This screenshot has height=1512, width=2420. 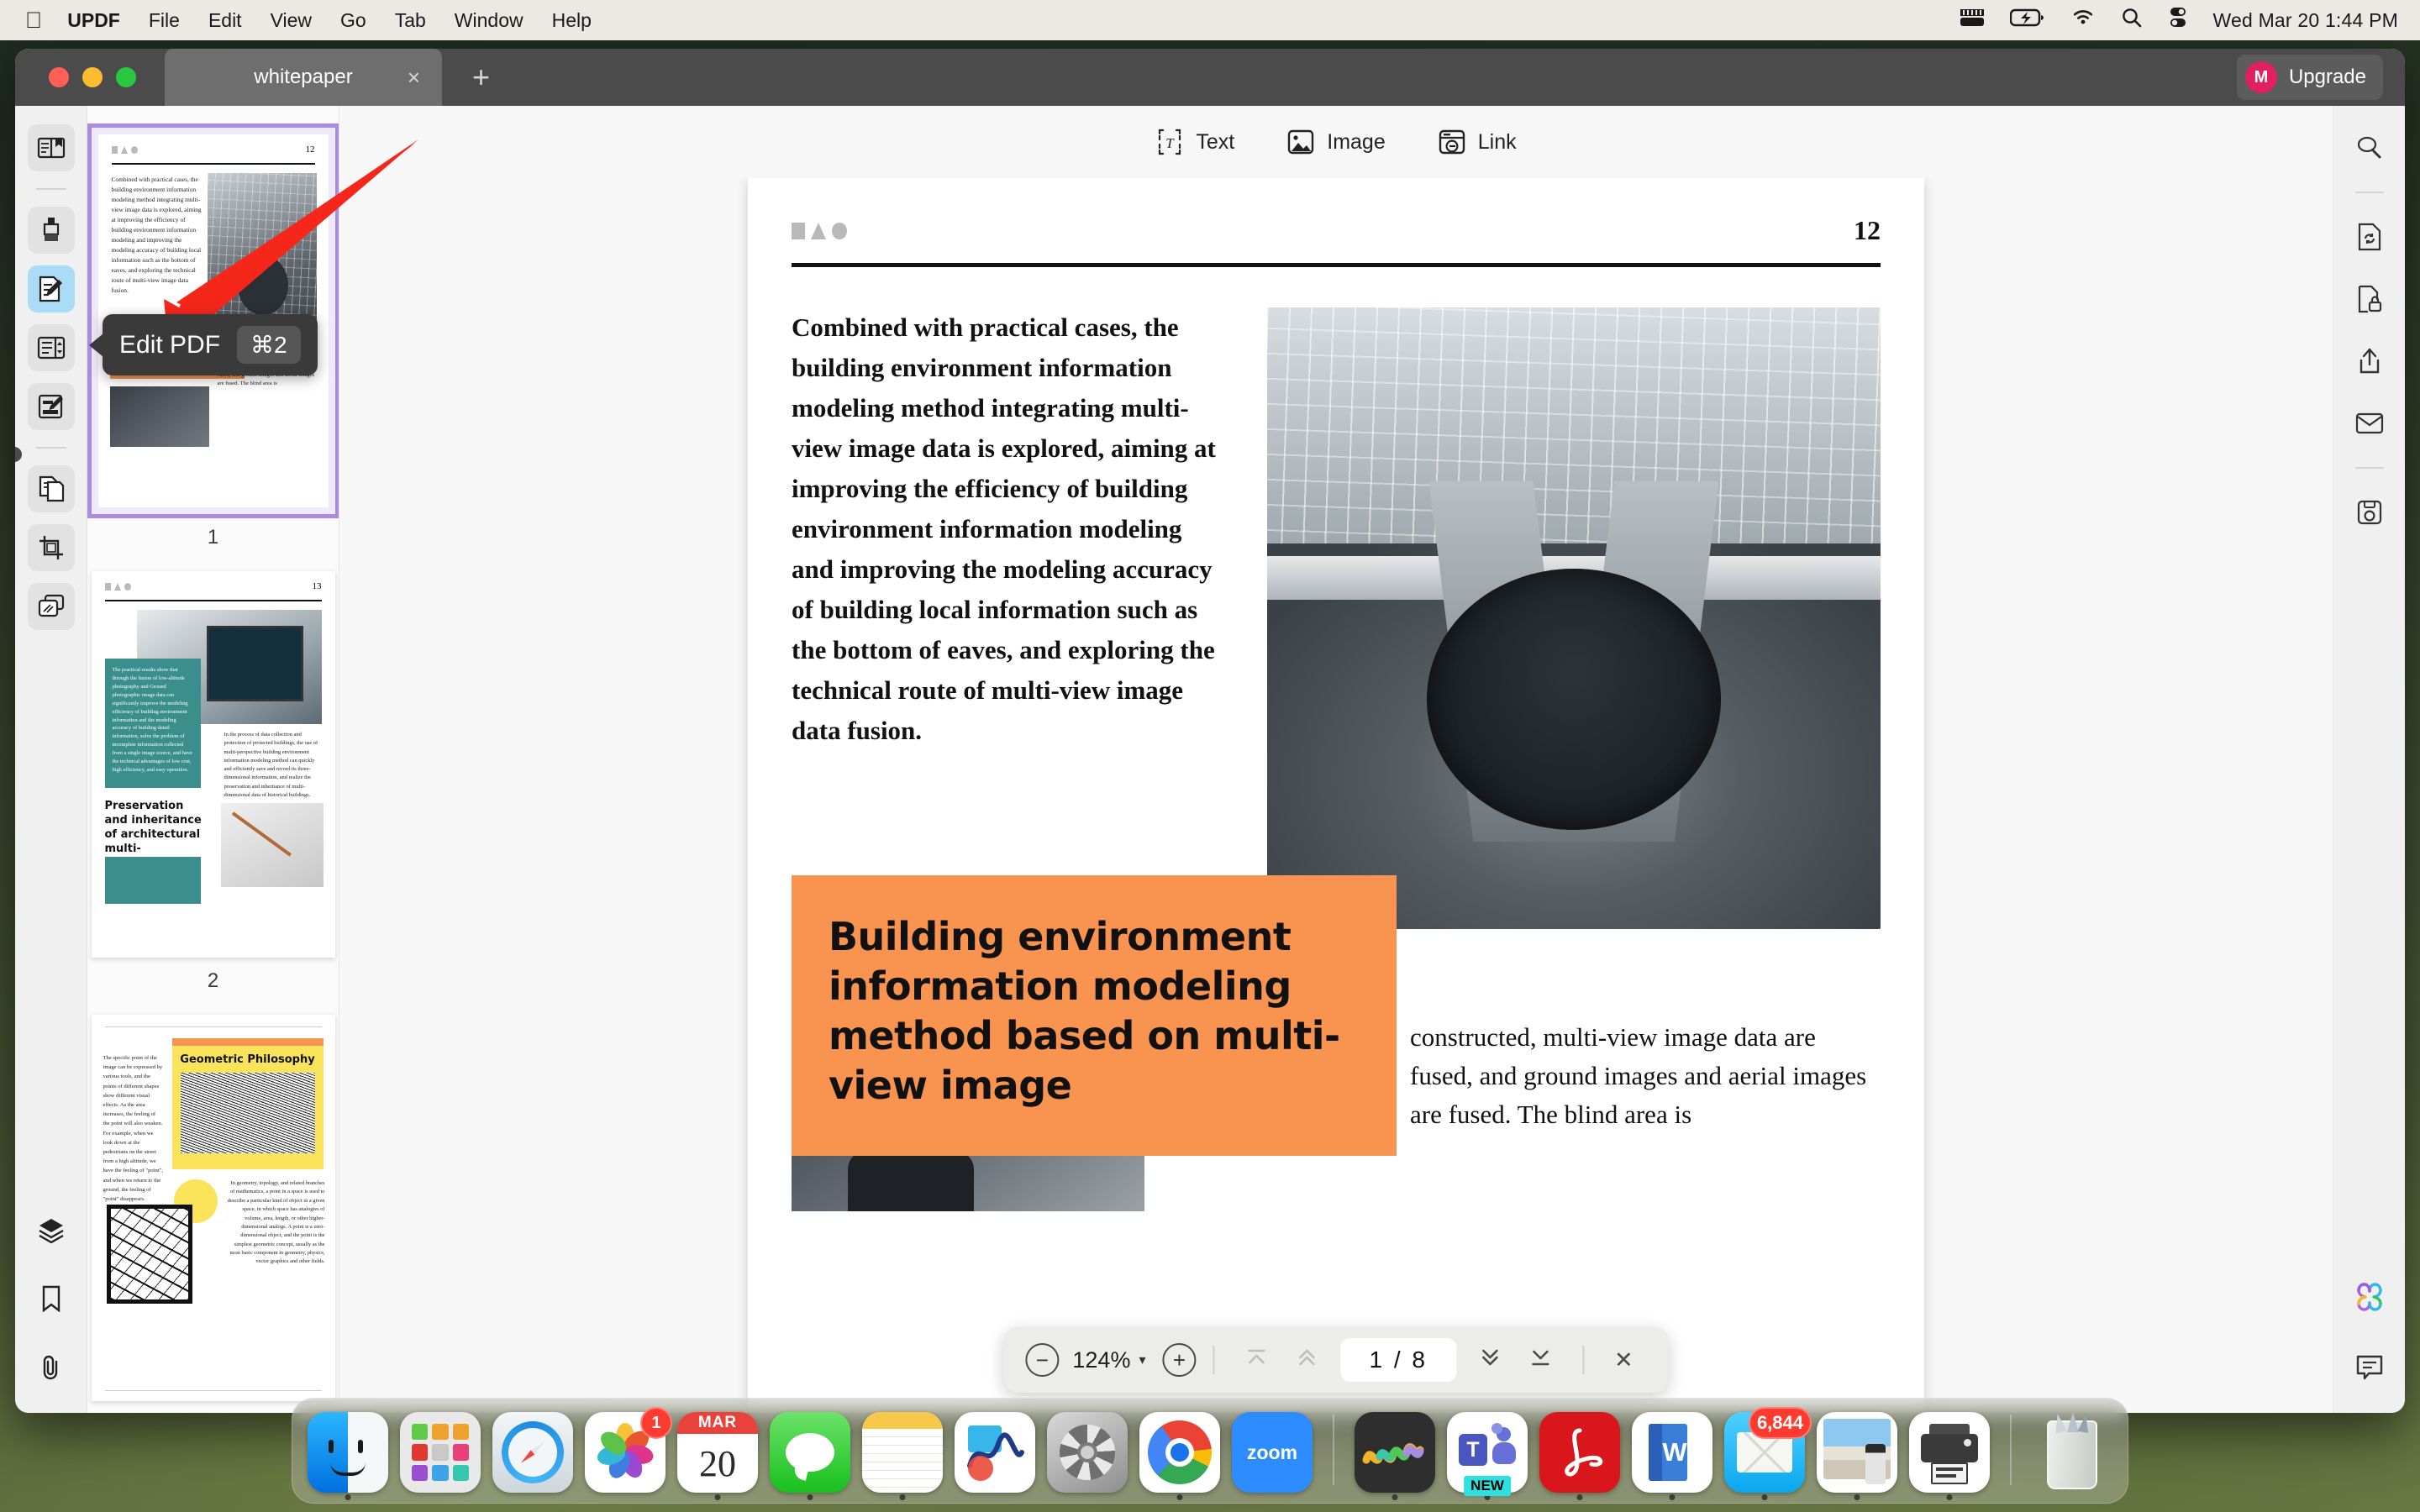 What do you see at coordinates (1377, 1360) in the screenshot?
I see `current-page-value: 1` at bounding box center [1377, 1360].